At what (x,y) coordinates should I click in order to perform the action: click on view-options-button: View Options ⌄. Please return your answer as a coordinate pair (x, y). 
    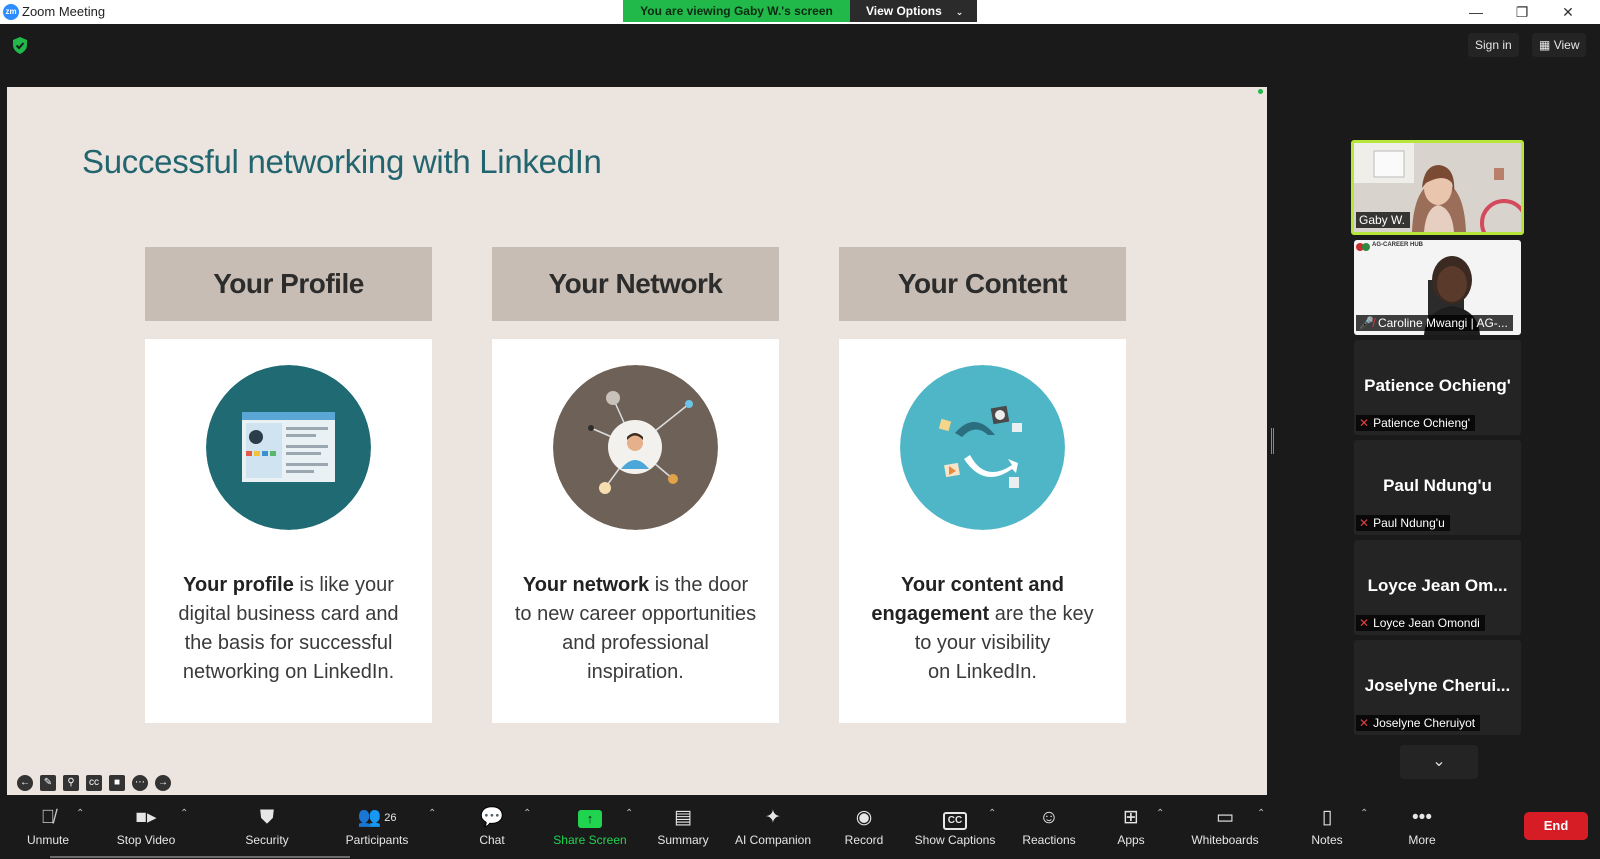
    Looking at the image, I should click on (913, 11).